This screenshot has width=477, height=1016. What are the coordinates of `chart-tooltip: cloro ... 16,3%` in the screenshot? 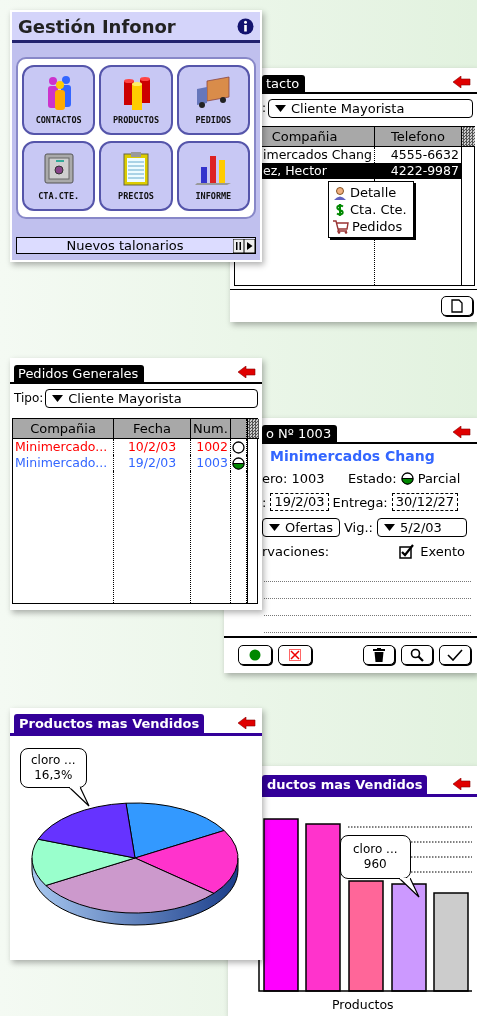 It's located at (55, 777).